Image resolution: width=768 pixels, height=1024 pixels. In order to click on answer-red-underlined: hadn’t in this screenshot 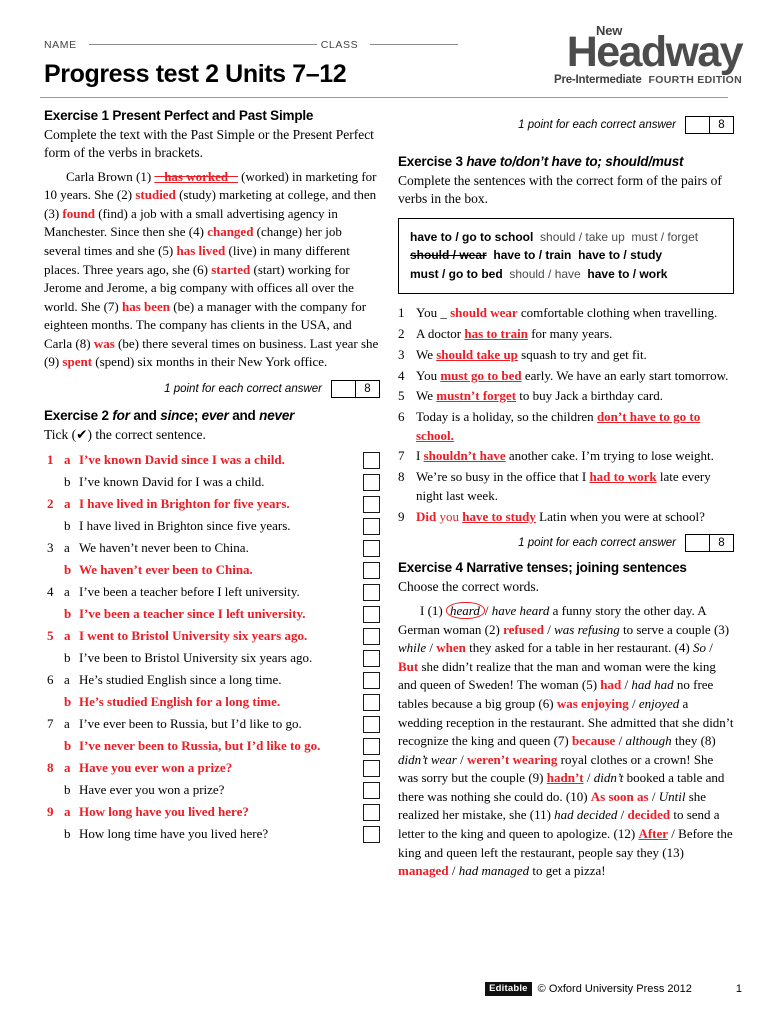, I will do `click(565, 778)`.